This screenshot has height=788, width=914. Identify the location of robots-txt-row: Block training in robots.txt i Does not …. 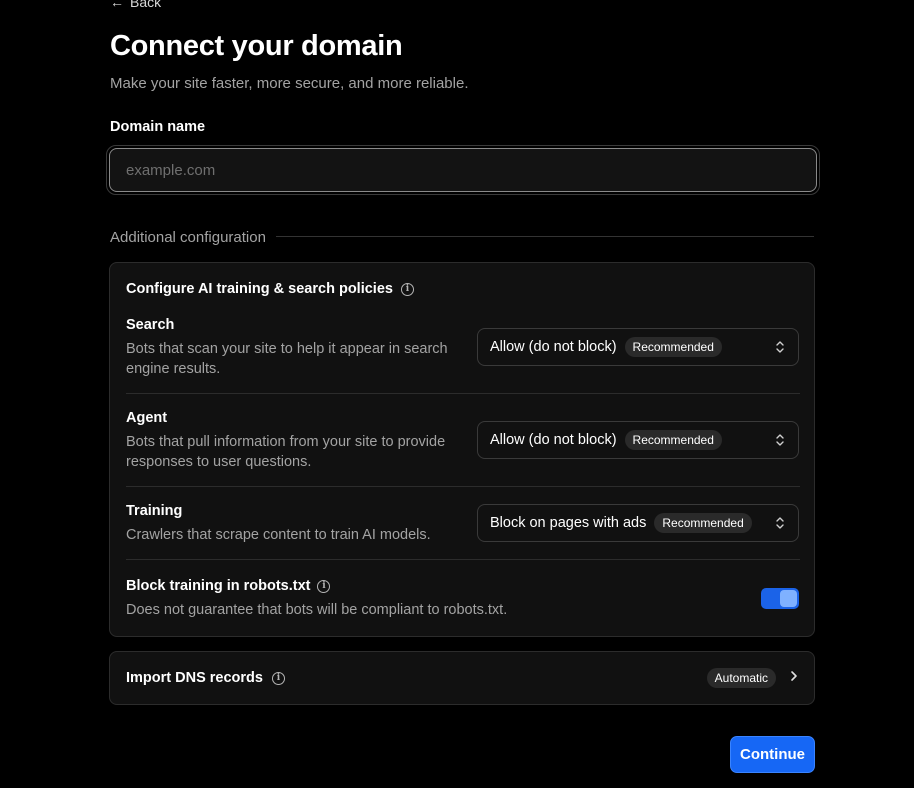
(463, 599).